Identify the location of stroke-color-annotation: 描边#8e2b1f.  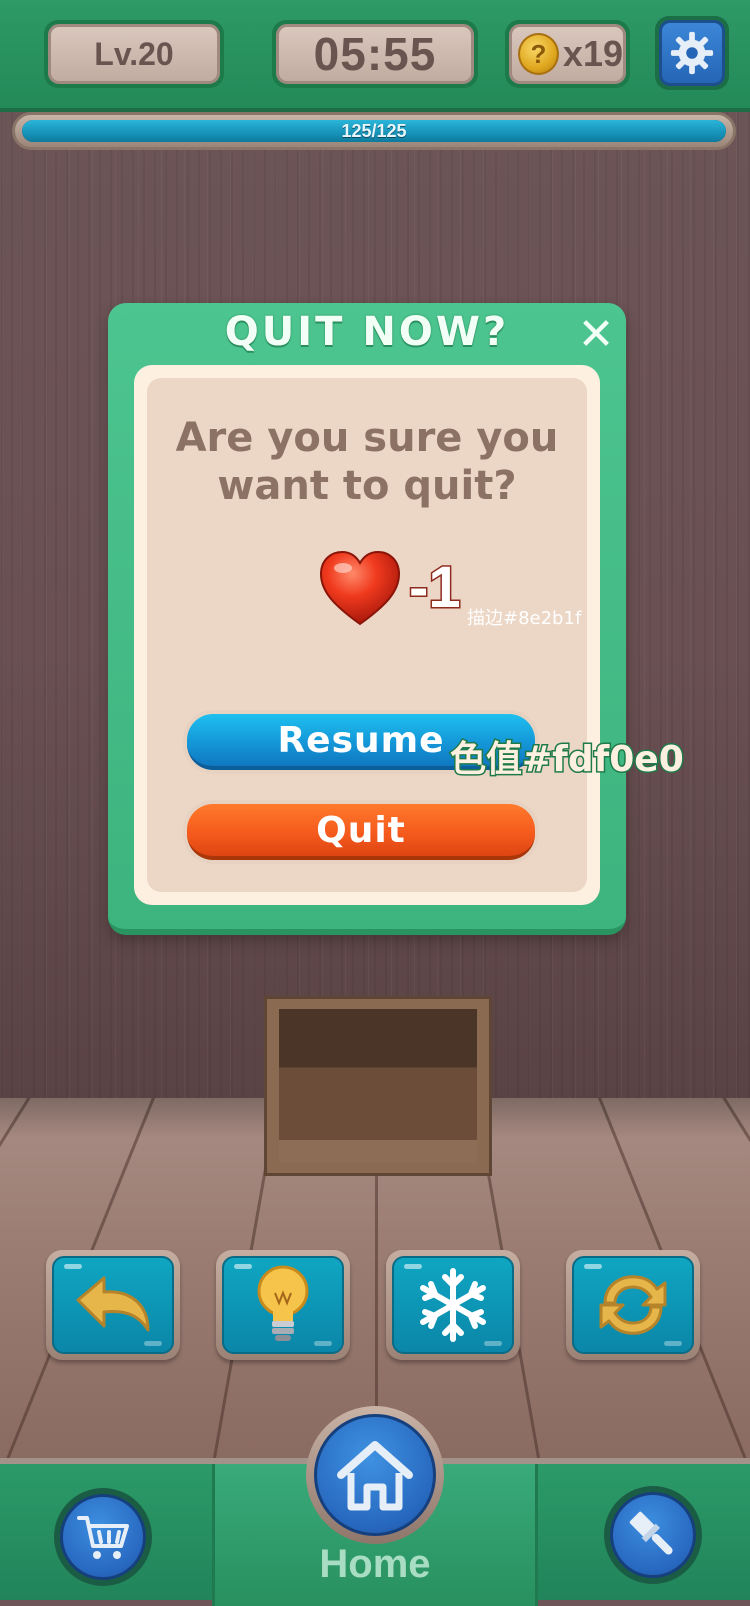
(524, 618).